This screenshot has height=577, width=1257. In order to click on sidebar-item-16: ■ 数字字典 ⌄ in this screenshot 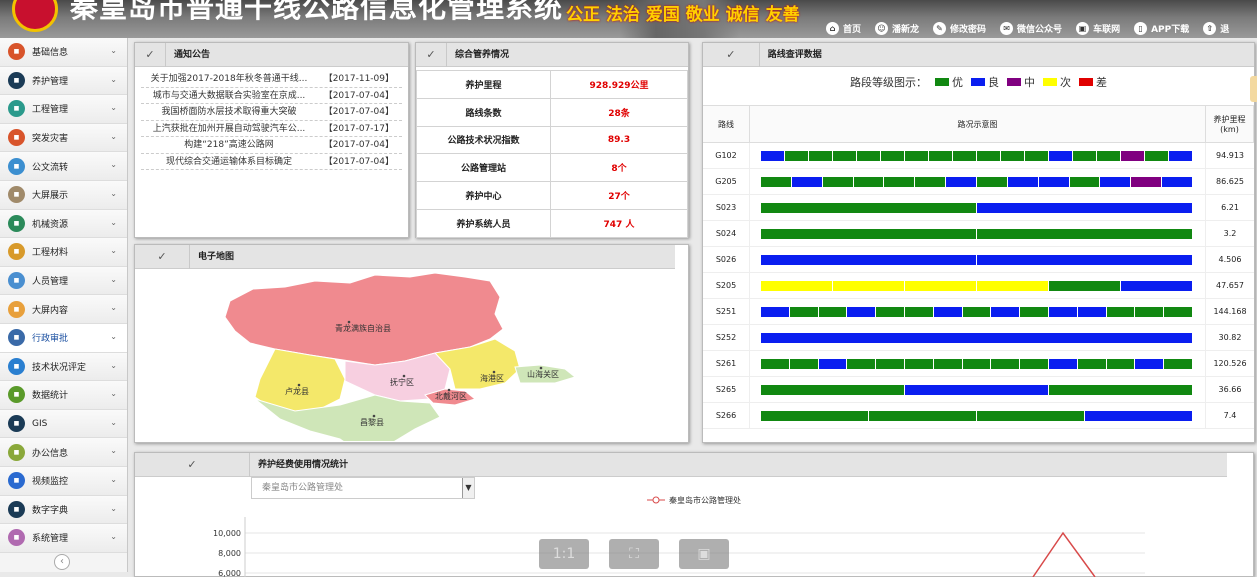, I will do `click(63, 510)`.